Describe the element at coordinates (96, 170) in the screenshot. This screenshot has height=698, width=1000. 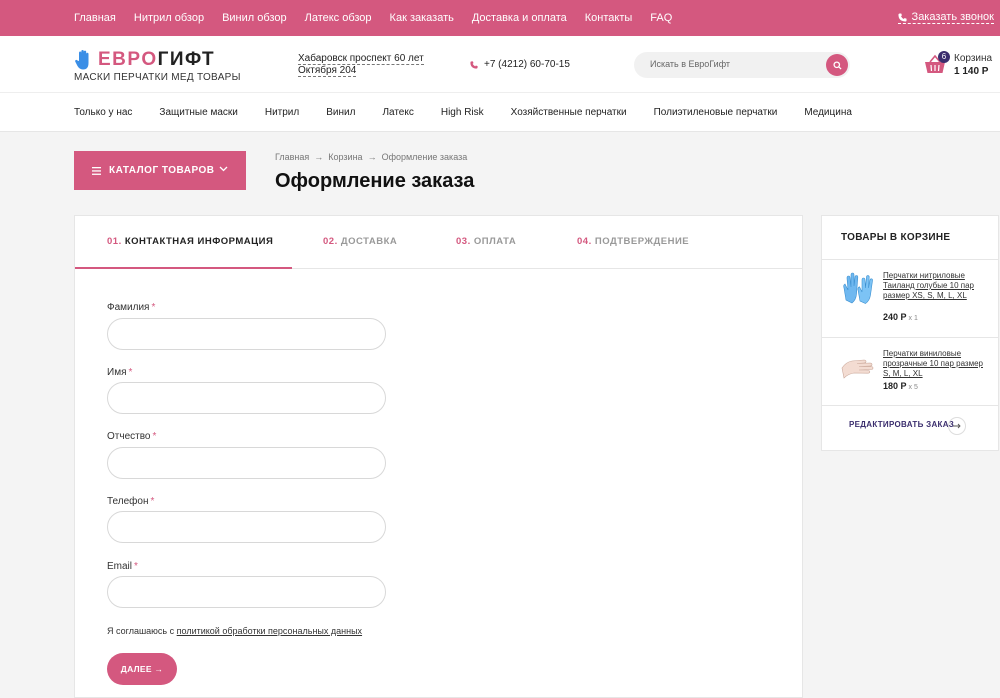
I see `menu-icon` at that location.